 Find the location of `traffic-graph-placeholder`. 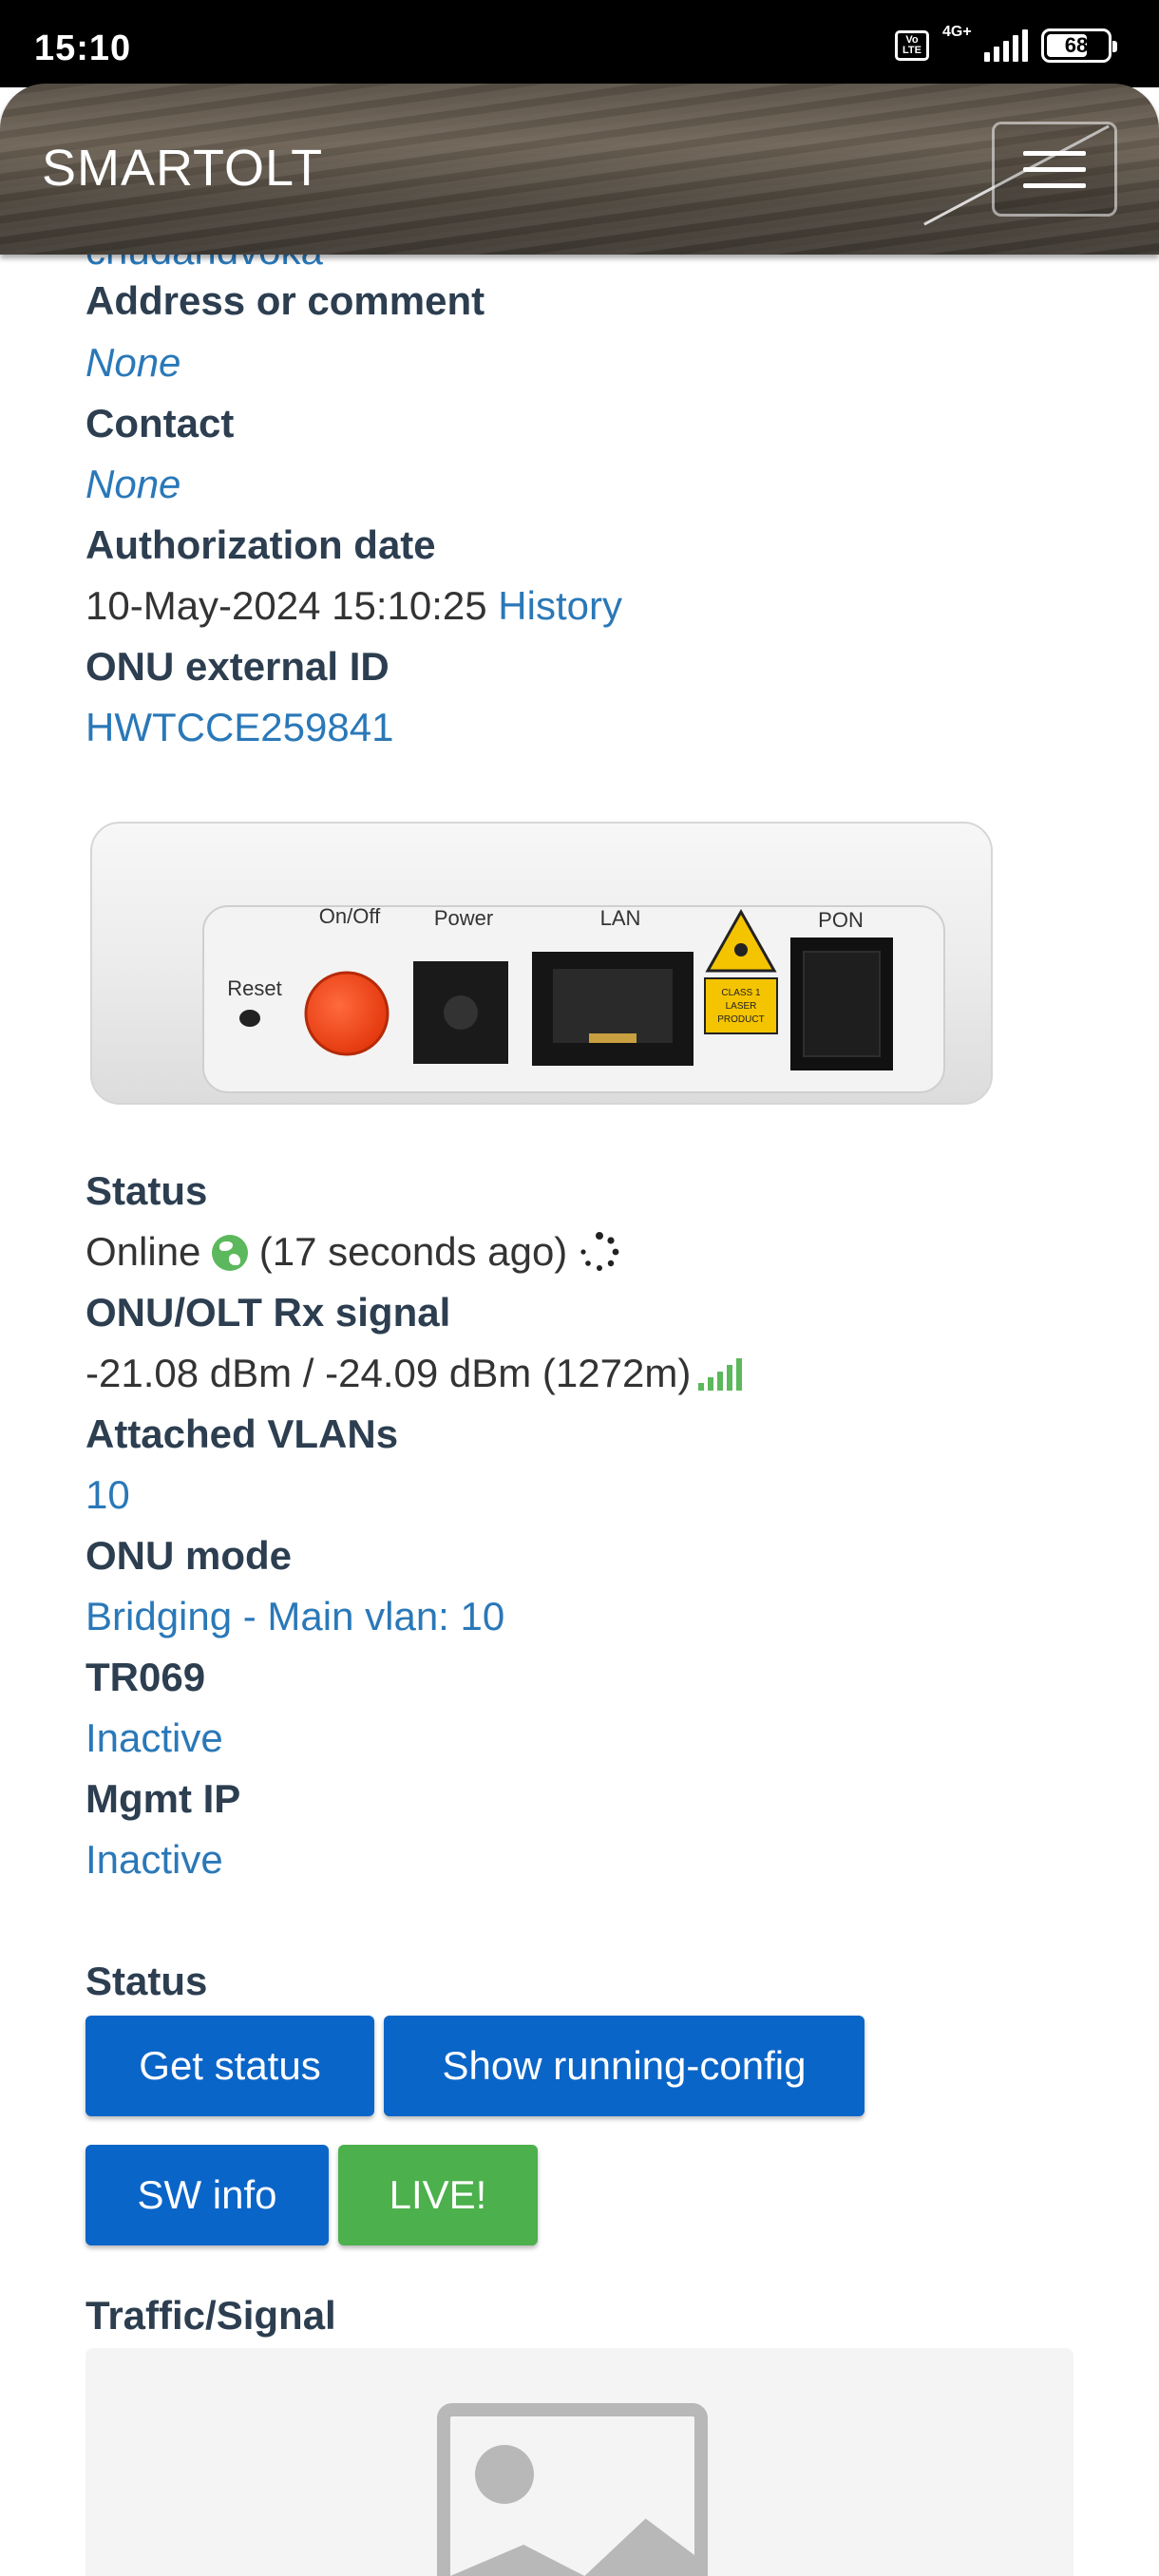

traffic-graph-placeholder is located at coordinates (580, 2462).